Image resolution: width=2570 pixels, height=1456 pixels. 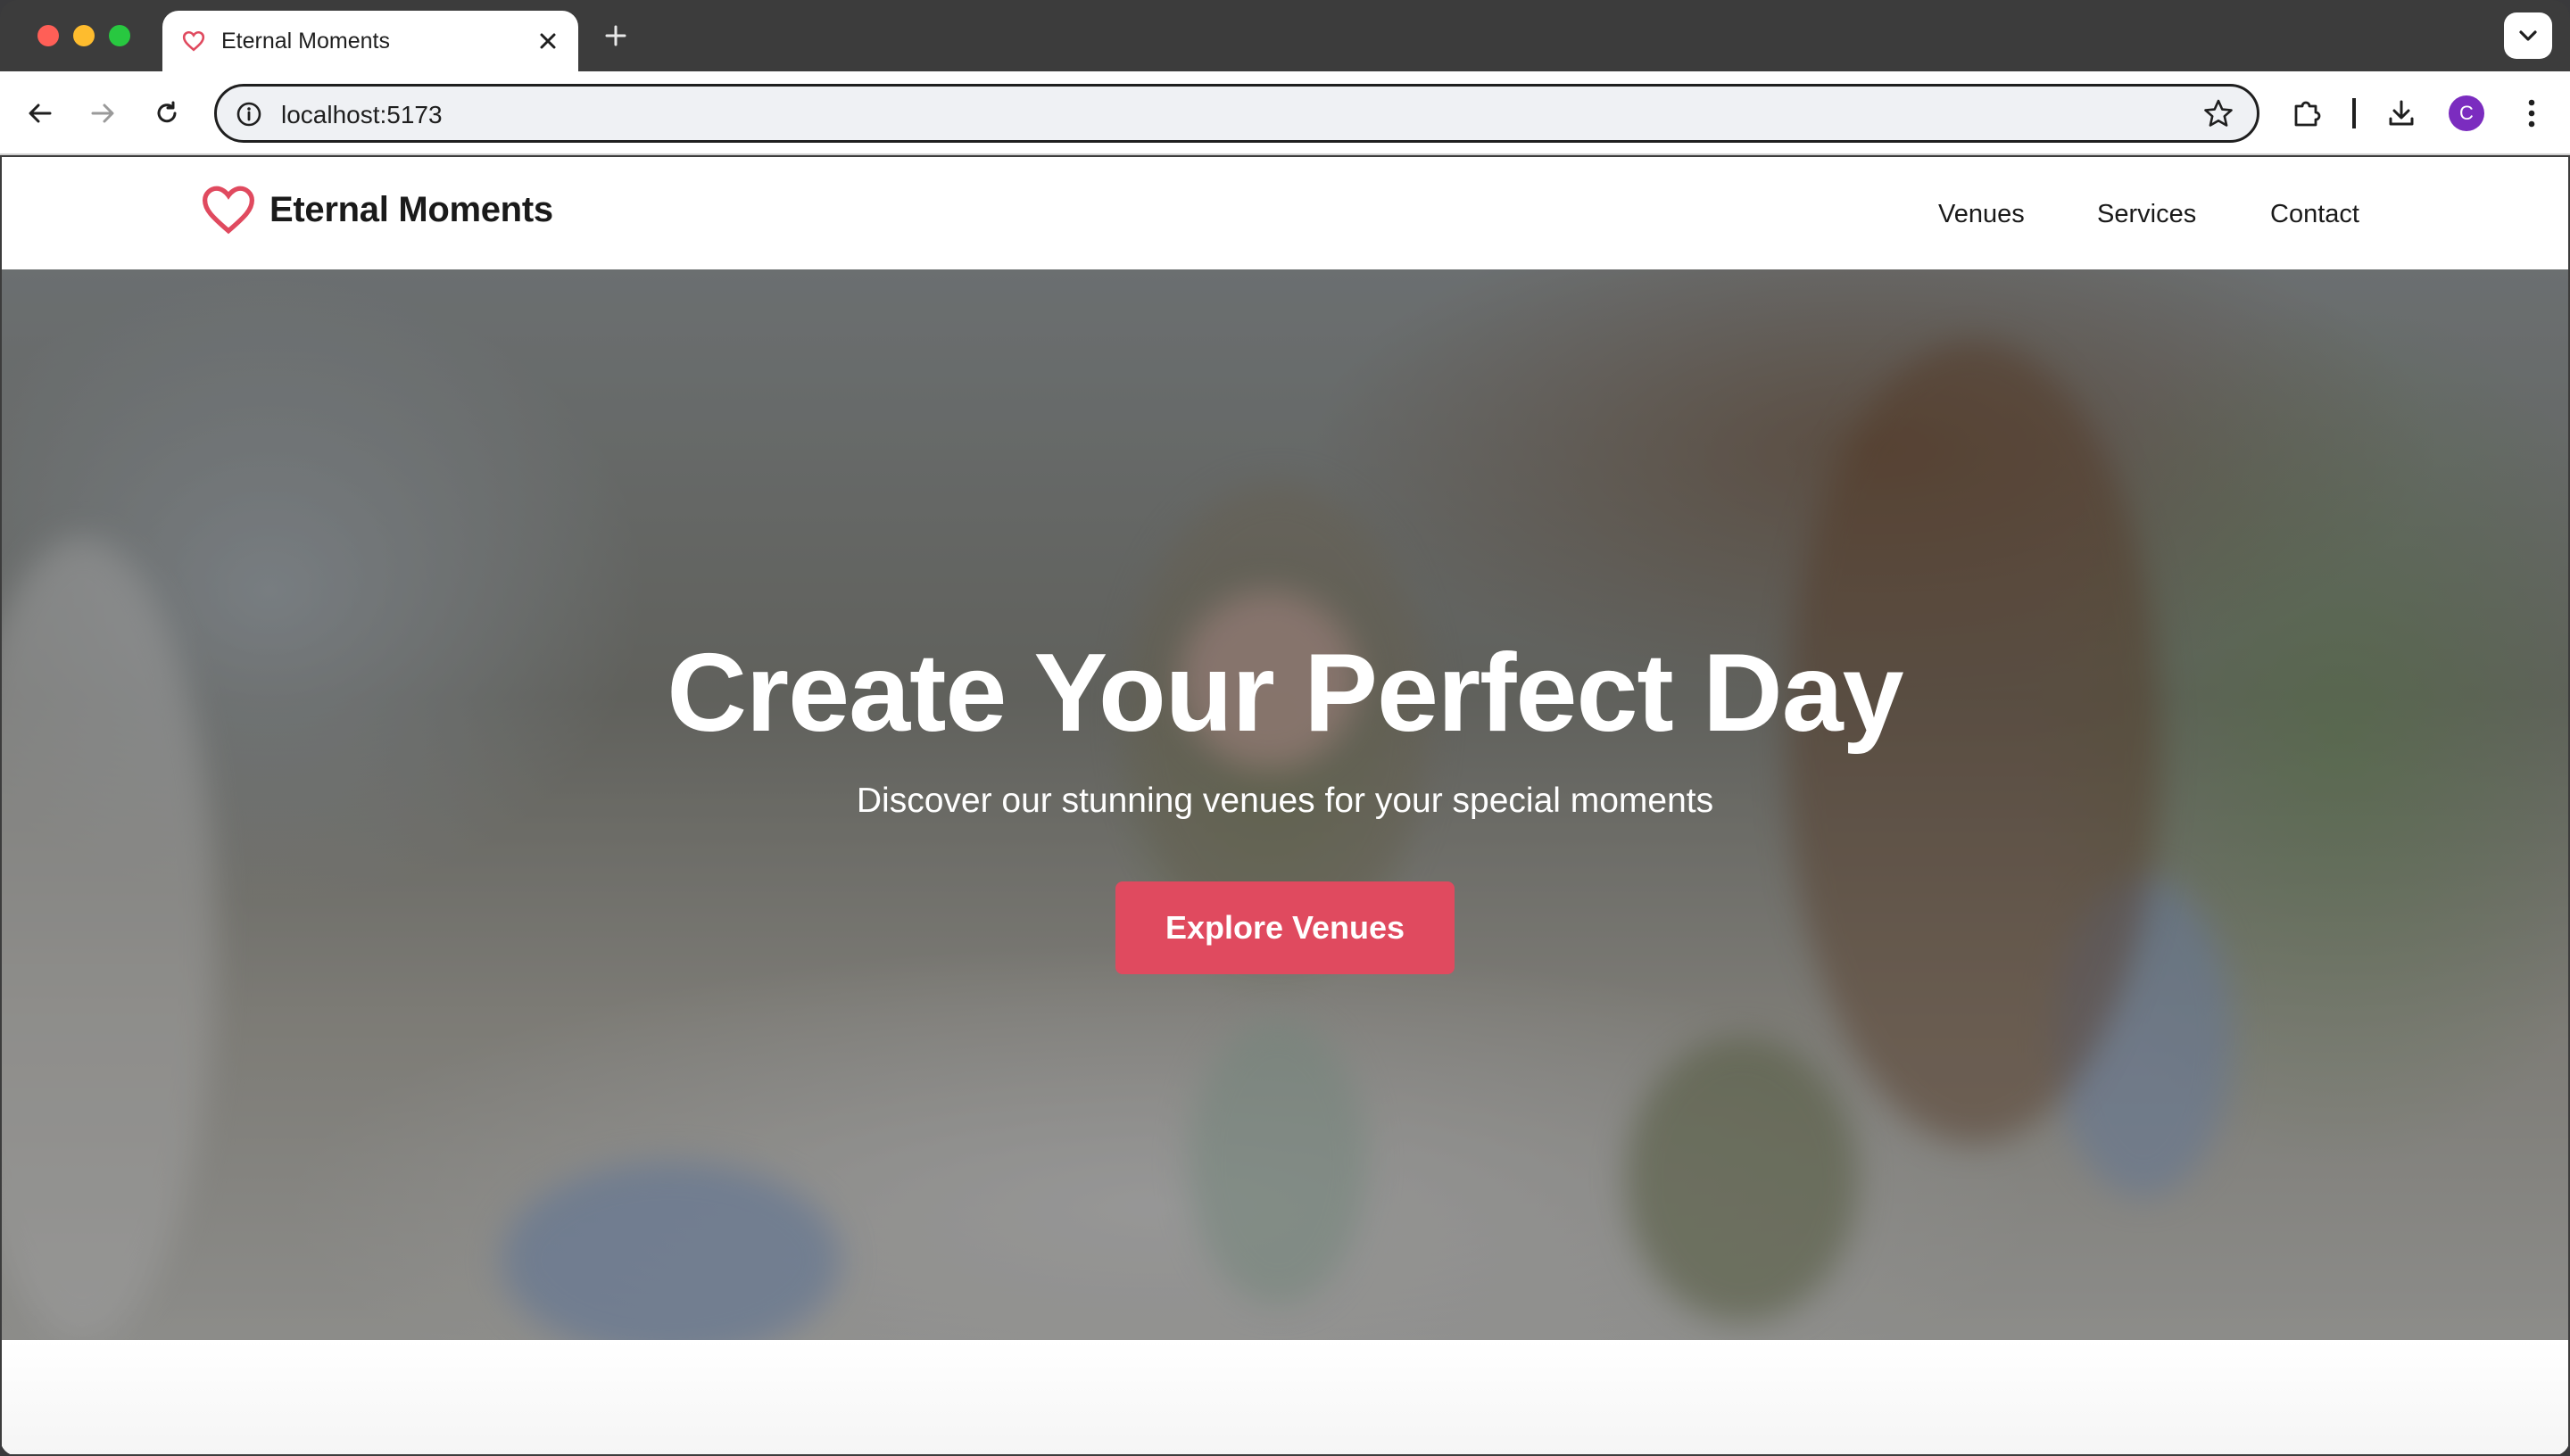 What do you see at coordinates (2315, 215) in the screenshot?
I see `nav-link-contact: Contact` at bounding box center [2315, 215].